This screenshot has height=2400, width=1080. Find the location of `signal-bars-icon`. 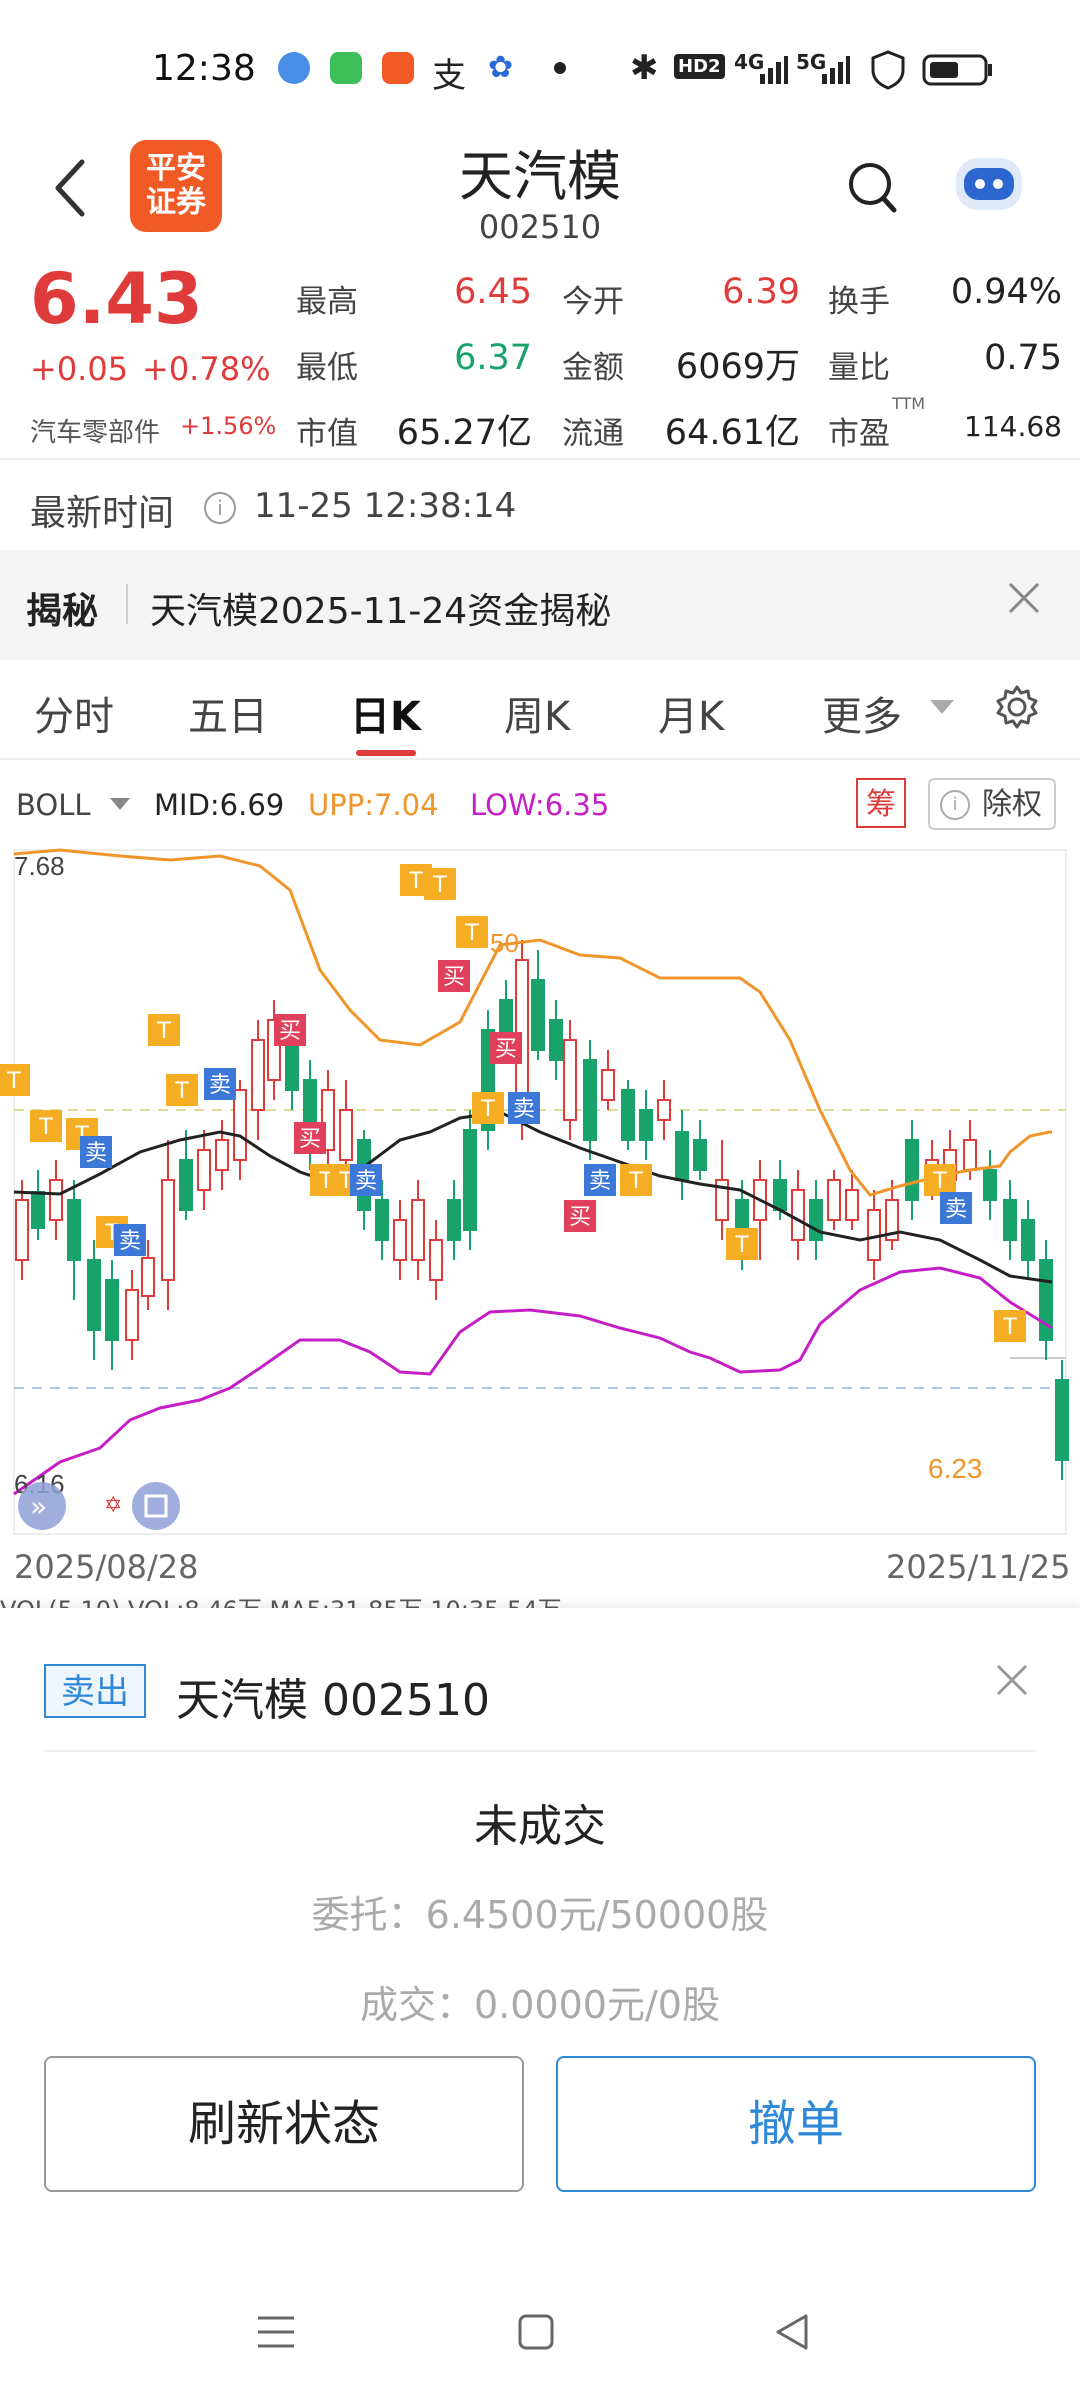

signal-bars-icon is located at coordinates (774, 70).